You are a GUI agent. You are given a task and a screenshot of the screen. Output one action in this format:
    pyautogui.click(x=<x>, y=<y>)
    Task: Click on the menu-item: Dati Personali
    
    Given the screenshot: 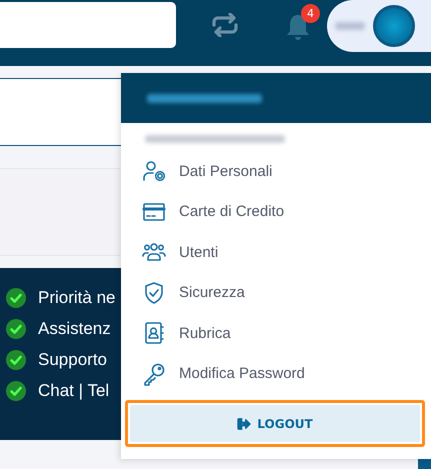 What is the action you would take?
    pyautogui.click(x=276, y=171)
    